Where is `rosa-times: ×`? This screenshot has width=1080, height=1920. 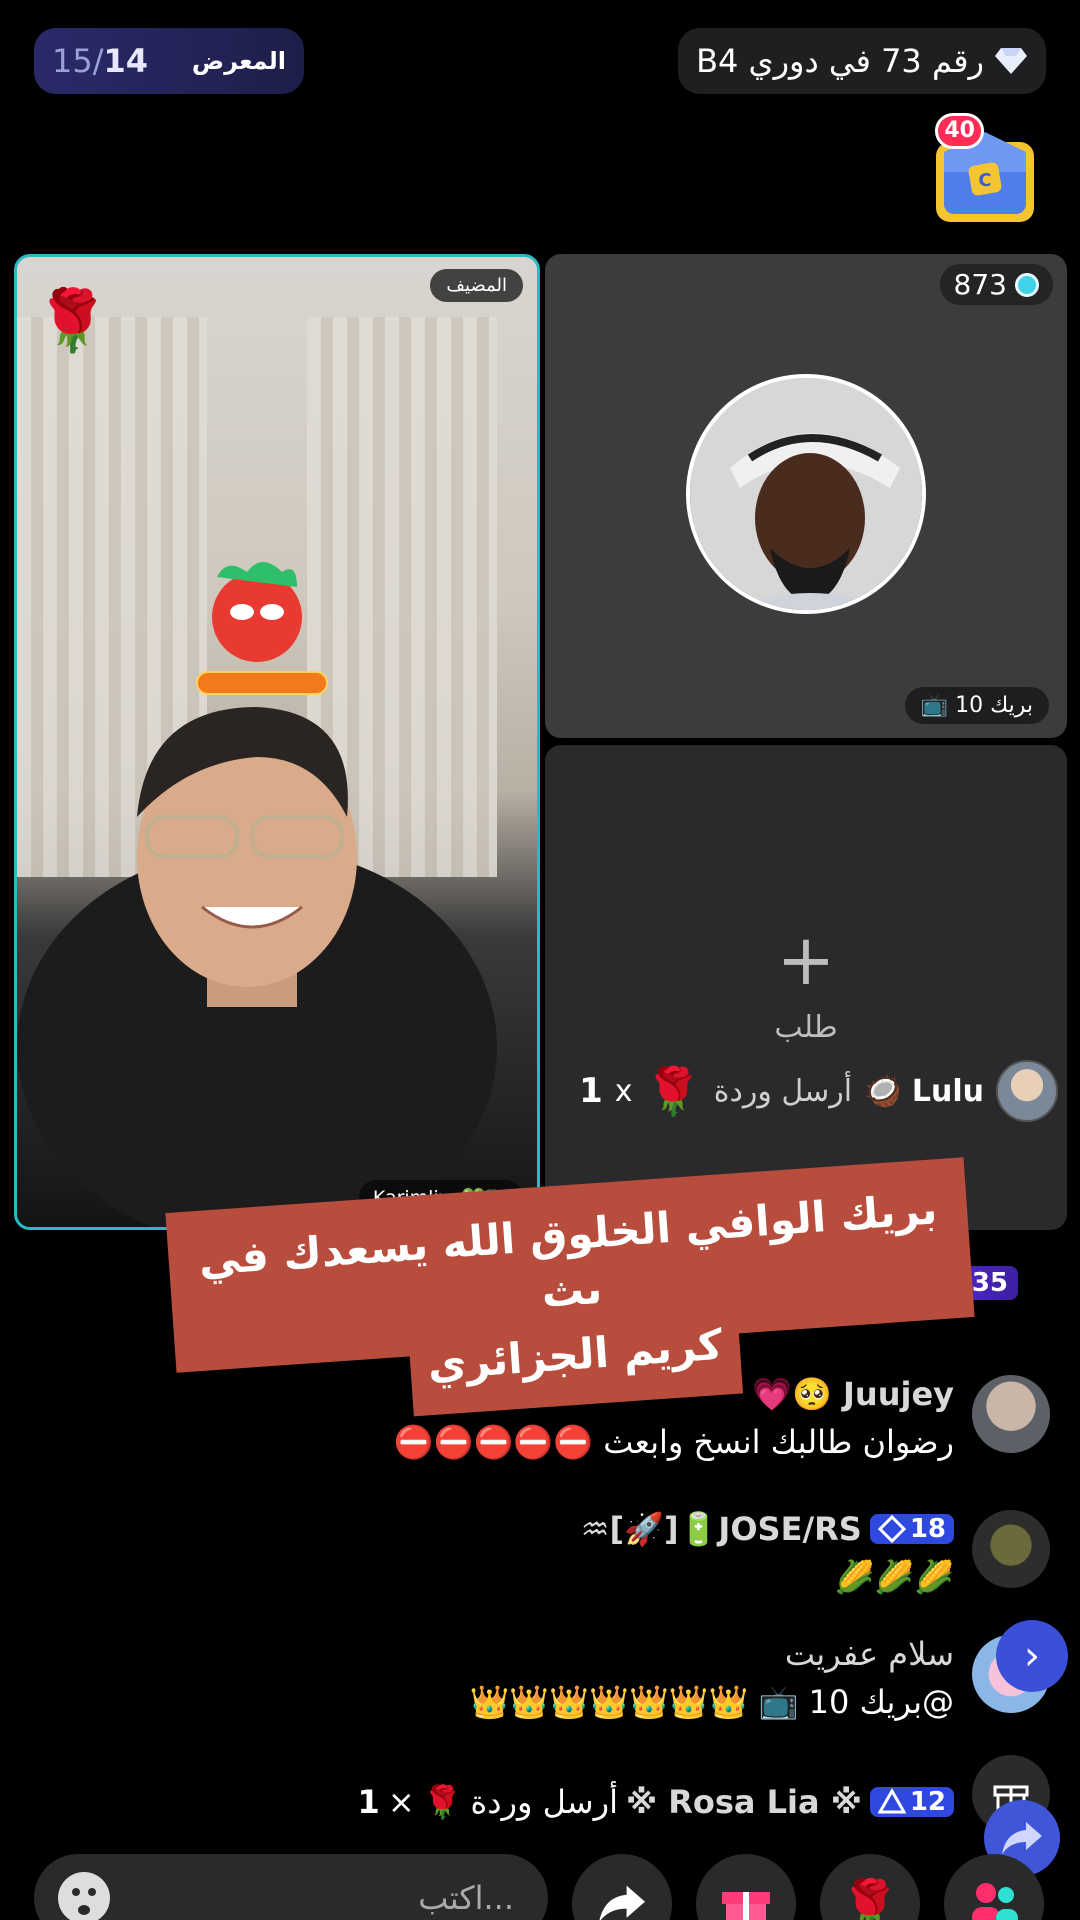
rosa-times: × is located at coordinates (401, 1802).